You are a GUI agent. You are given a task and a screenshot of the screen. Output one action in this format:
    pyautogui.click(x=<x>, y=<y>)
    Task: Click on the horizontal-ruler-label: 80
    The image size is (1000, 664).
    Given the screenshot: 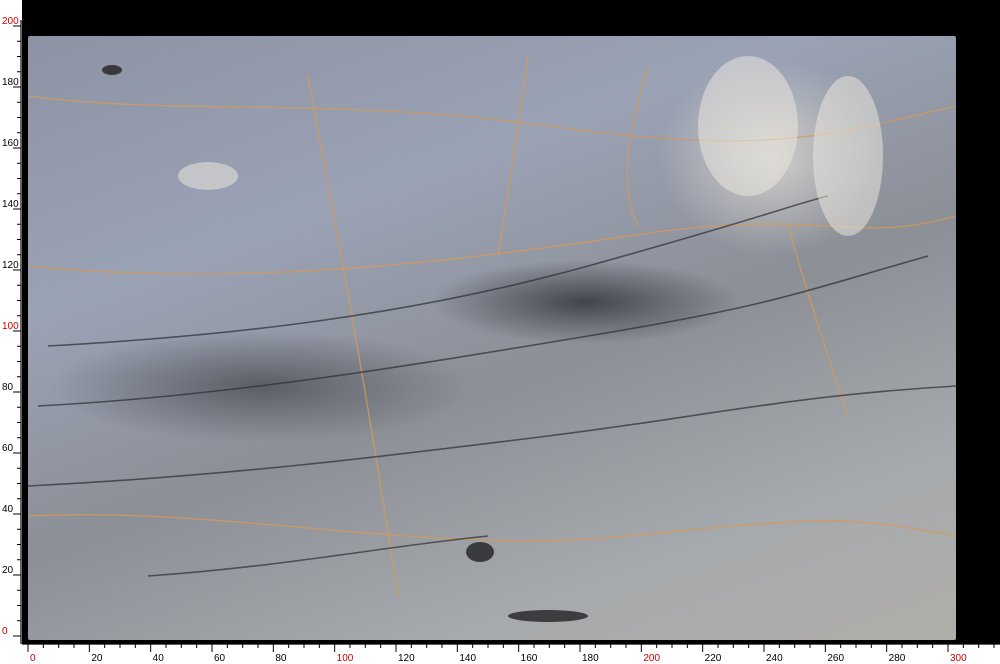 What is the action you would take?
    pyautogui.click(x=281, y=658)
    